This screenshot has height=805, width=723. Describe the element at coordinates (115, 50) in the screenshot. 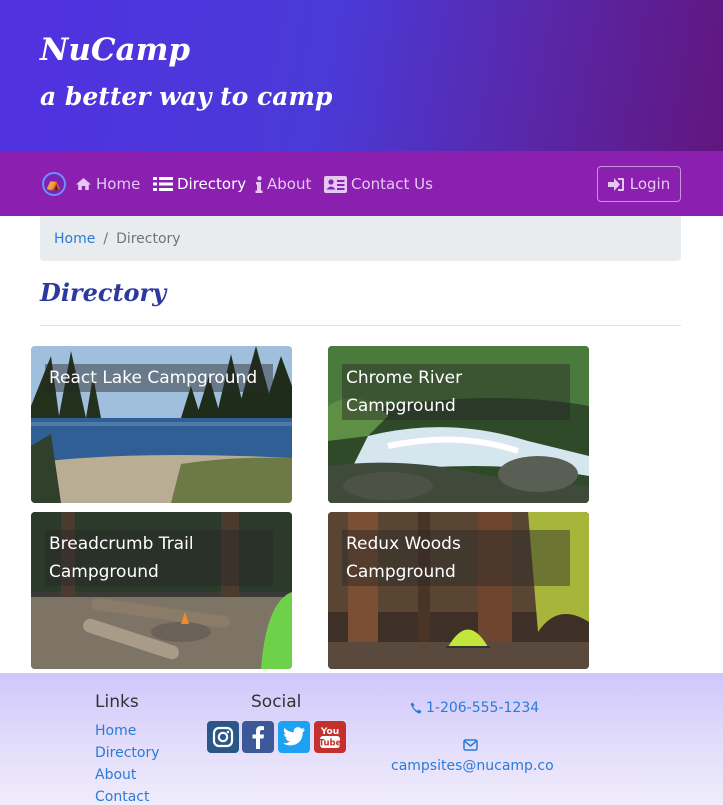

I see `brand-title: NuCamp` at that location.